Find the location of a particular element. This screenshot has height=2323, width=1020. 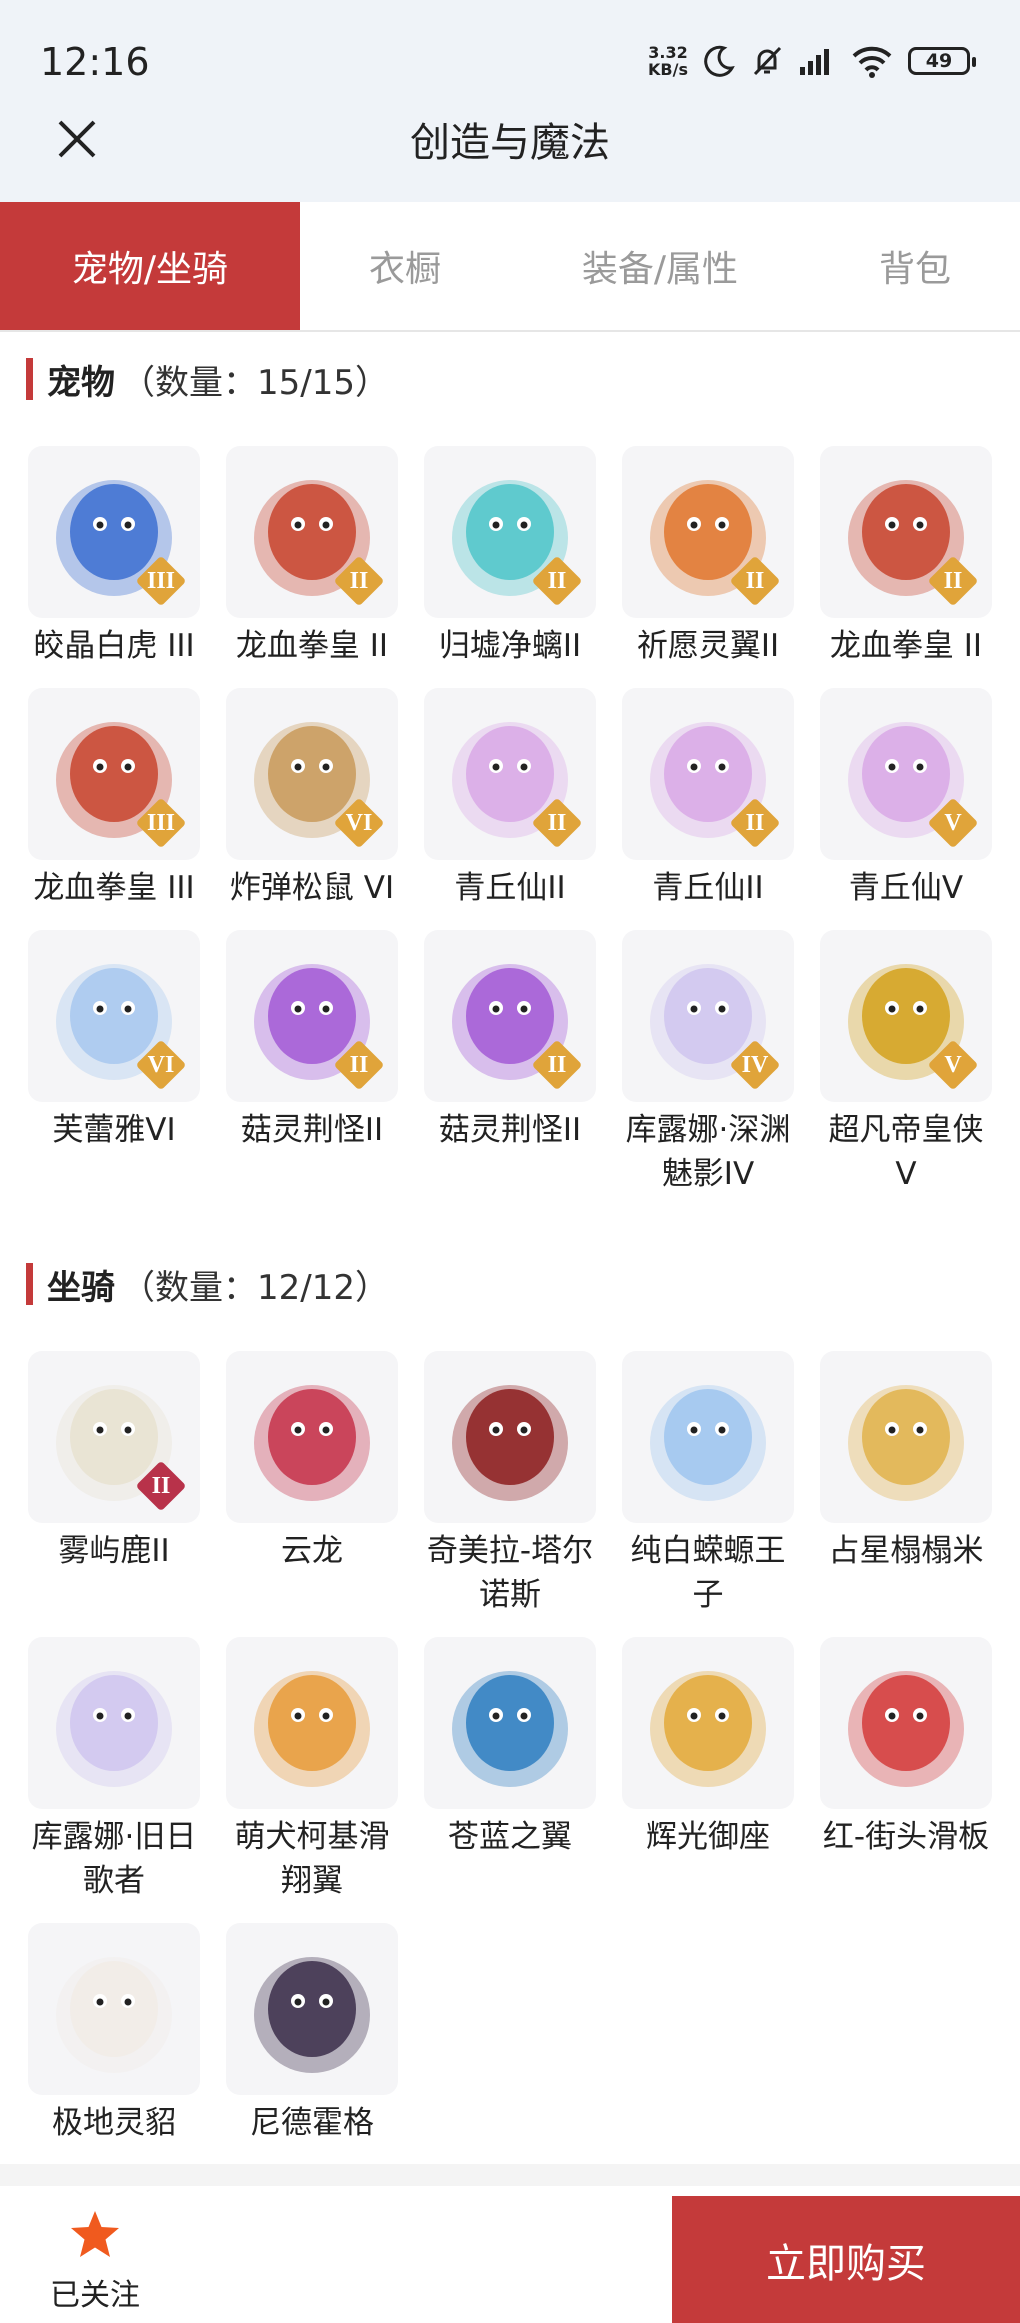

mount-item: 萌犬柯基滑翔翼 is located at coordinates (312, 1770).